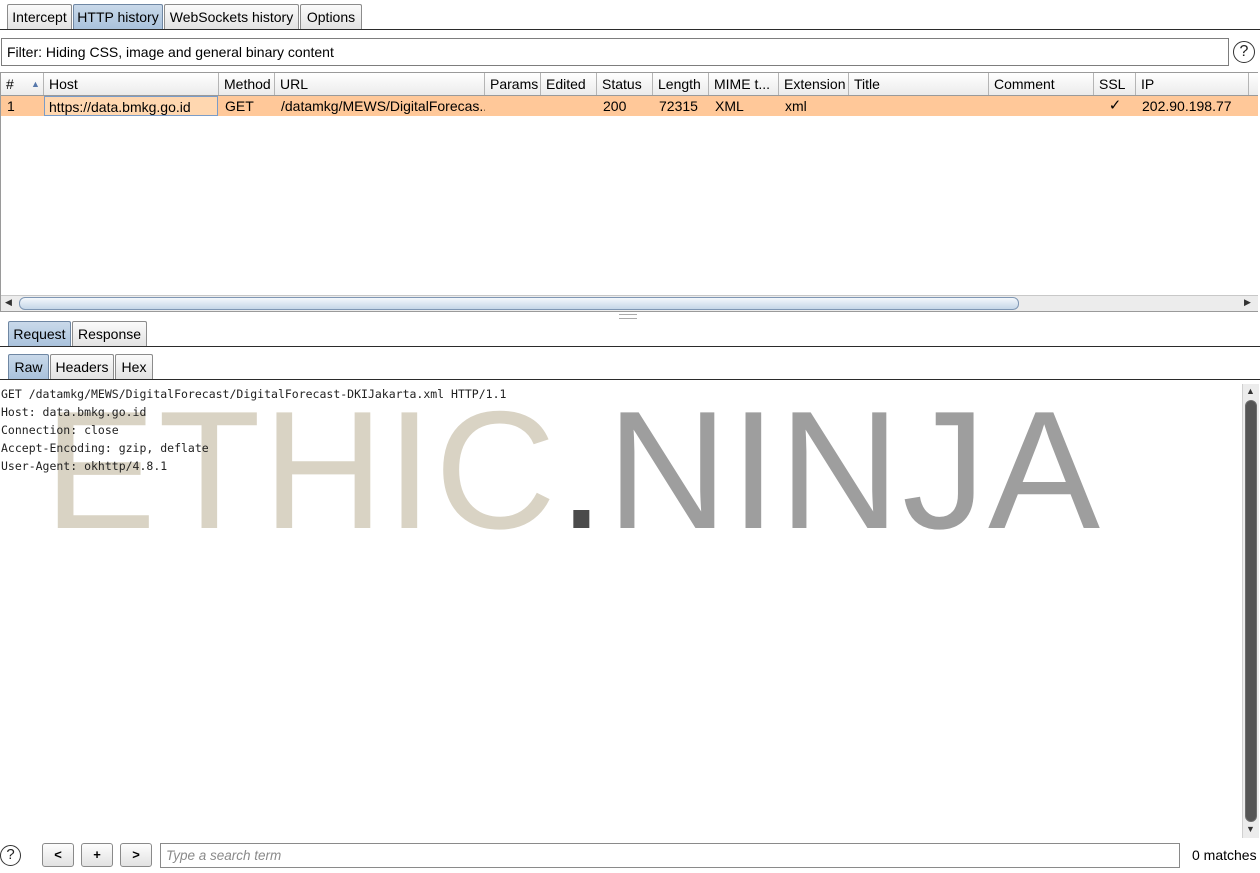 The height and width of the screenshot is (873, 1260). I want to click on column-label: #, so click(10, 84).